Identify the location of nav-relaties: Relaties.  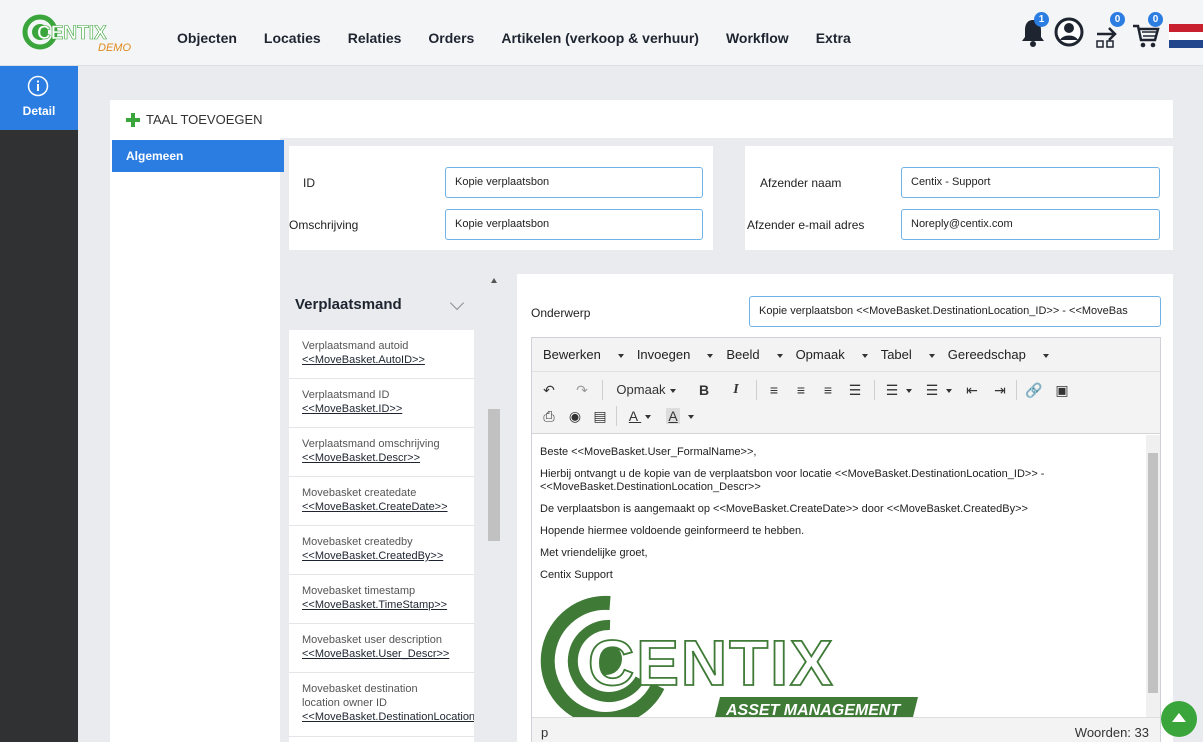
(375, 38).